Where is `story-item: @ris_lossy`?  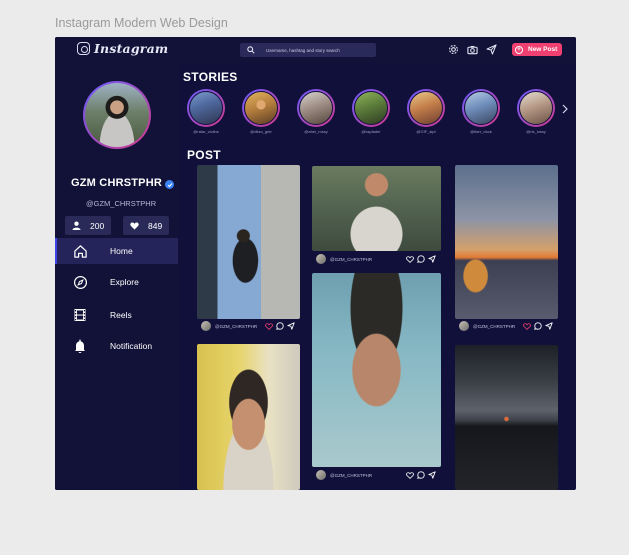 story-item: @ris_lossy is located at coordinates (536, 111).